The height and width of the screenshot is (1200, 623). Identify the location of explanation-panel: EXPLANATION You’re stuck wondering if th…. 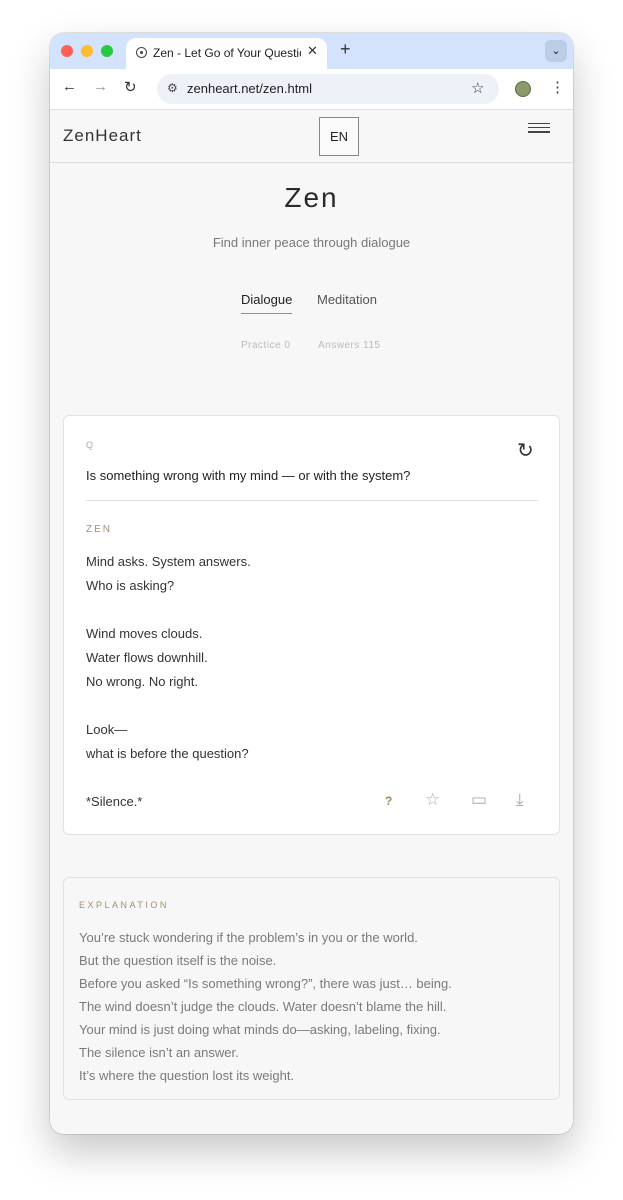
(311, 988).